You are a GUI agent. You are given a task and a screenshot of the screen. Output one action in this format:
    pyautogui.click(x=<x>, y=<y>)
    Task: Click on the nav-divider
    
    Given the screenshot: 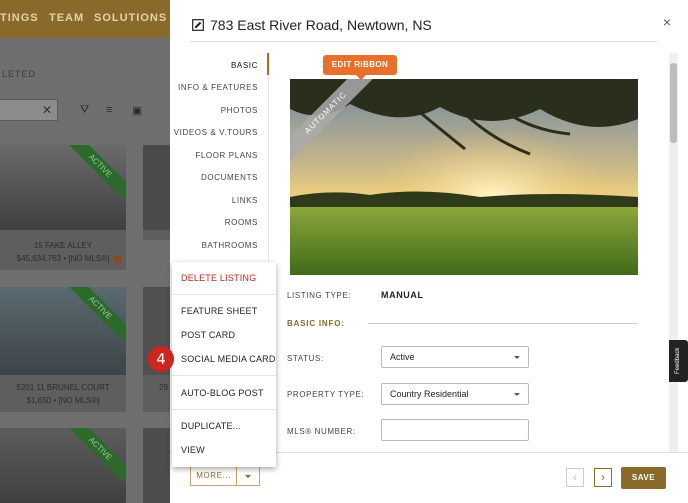 What is the action you would take?
    pyautogui.click(x=268, y=158)
    